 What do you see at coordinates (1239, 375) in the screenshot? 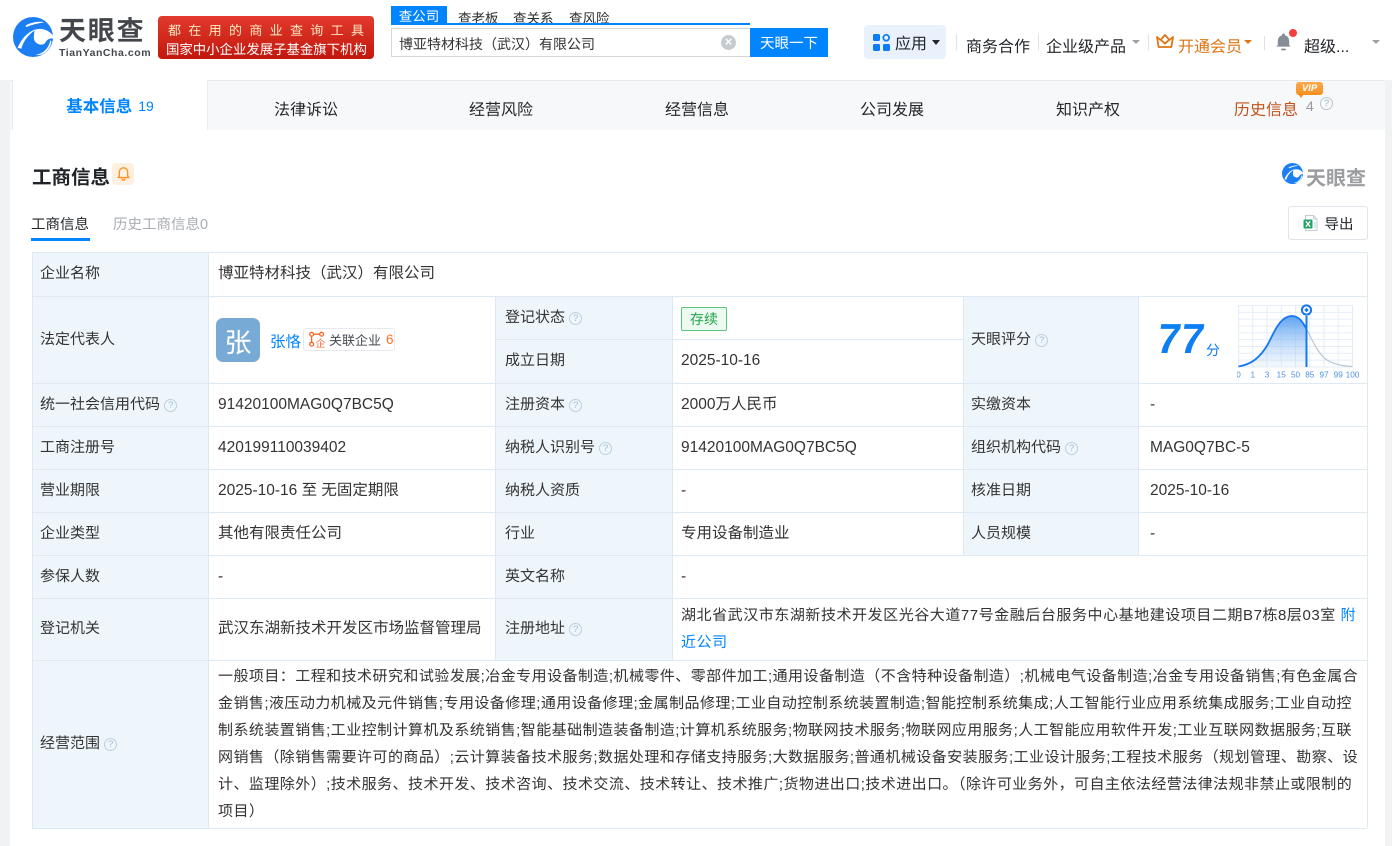
I see `svg-text: 0` at bounding box center [1239, 375].